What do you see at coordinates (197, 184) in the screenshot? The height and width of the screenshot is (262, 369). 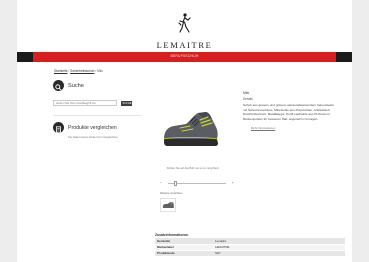 I see `zoom-slider: − +` at bounding box center [197, 184].